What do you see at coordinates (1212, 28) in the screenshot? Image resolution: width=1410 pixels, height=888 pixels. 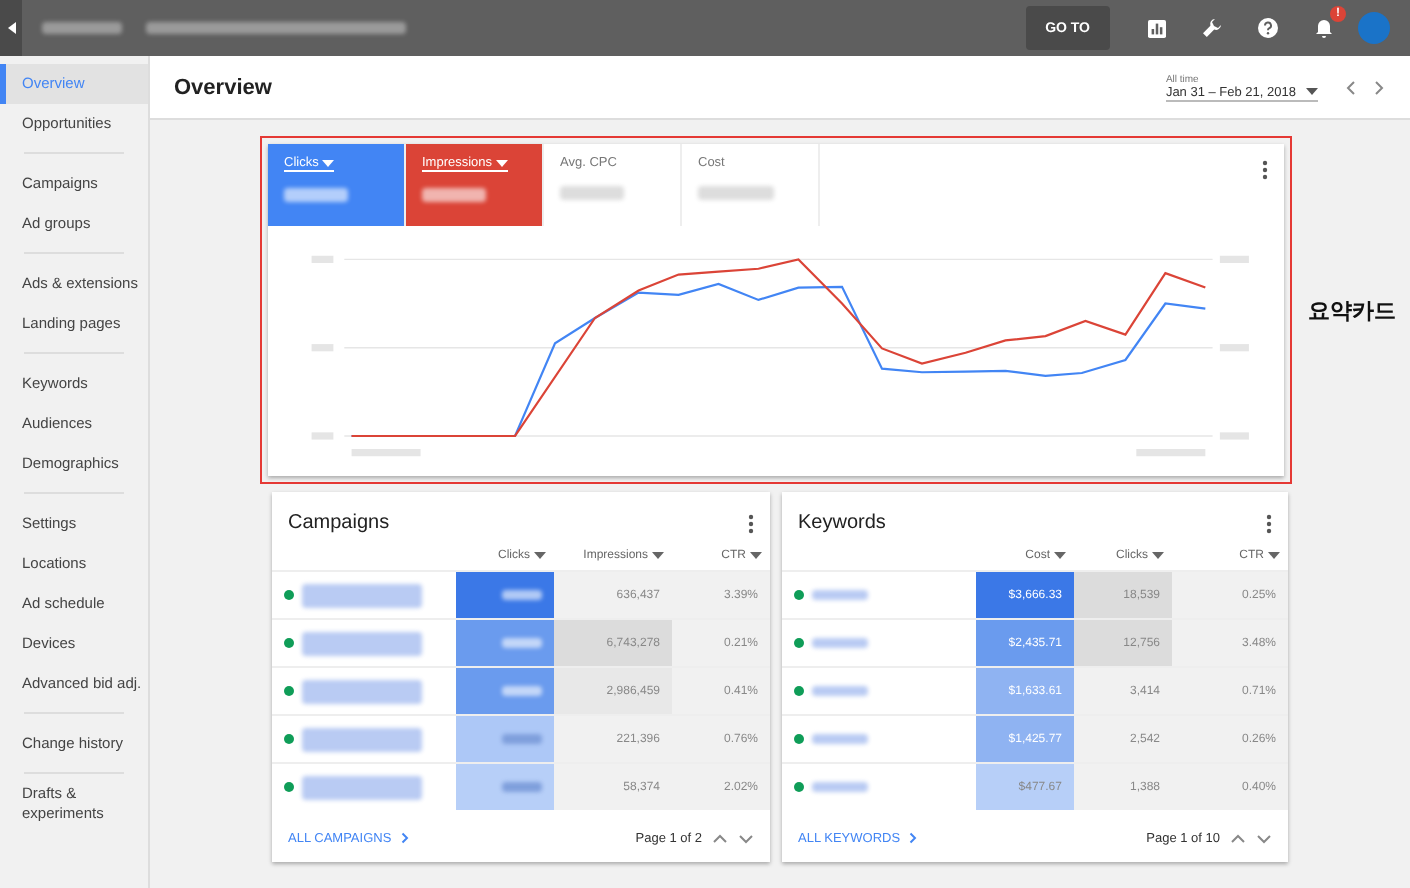 I see `wrench-icon` at bounding box center [1212, 28].